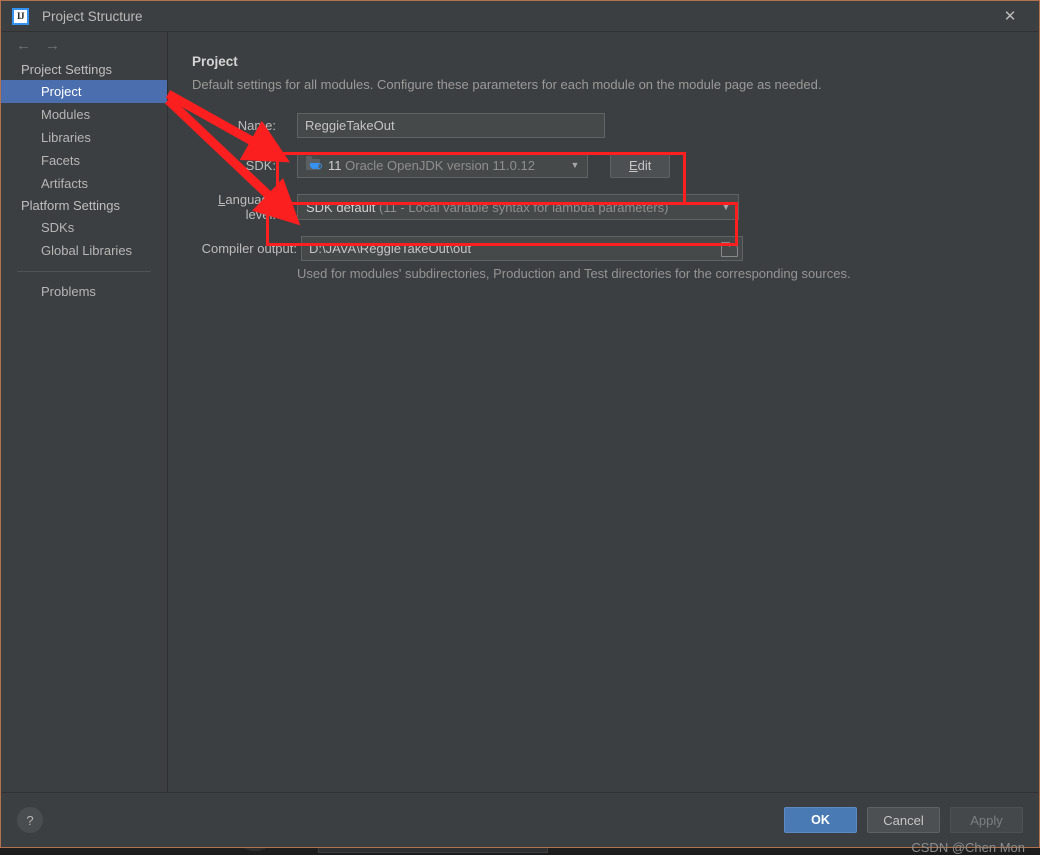  Describe the element at coordinates (335, 165) in the screenshot. I see `sdk-version: 11` at that location.